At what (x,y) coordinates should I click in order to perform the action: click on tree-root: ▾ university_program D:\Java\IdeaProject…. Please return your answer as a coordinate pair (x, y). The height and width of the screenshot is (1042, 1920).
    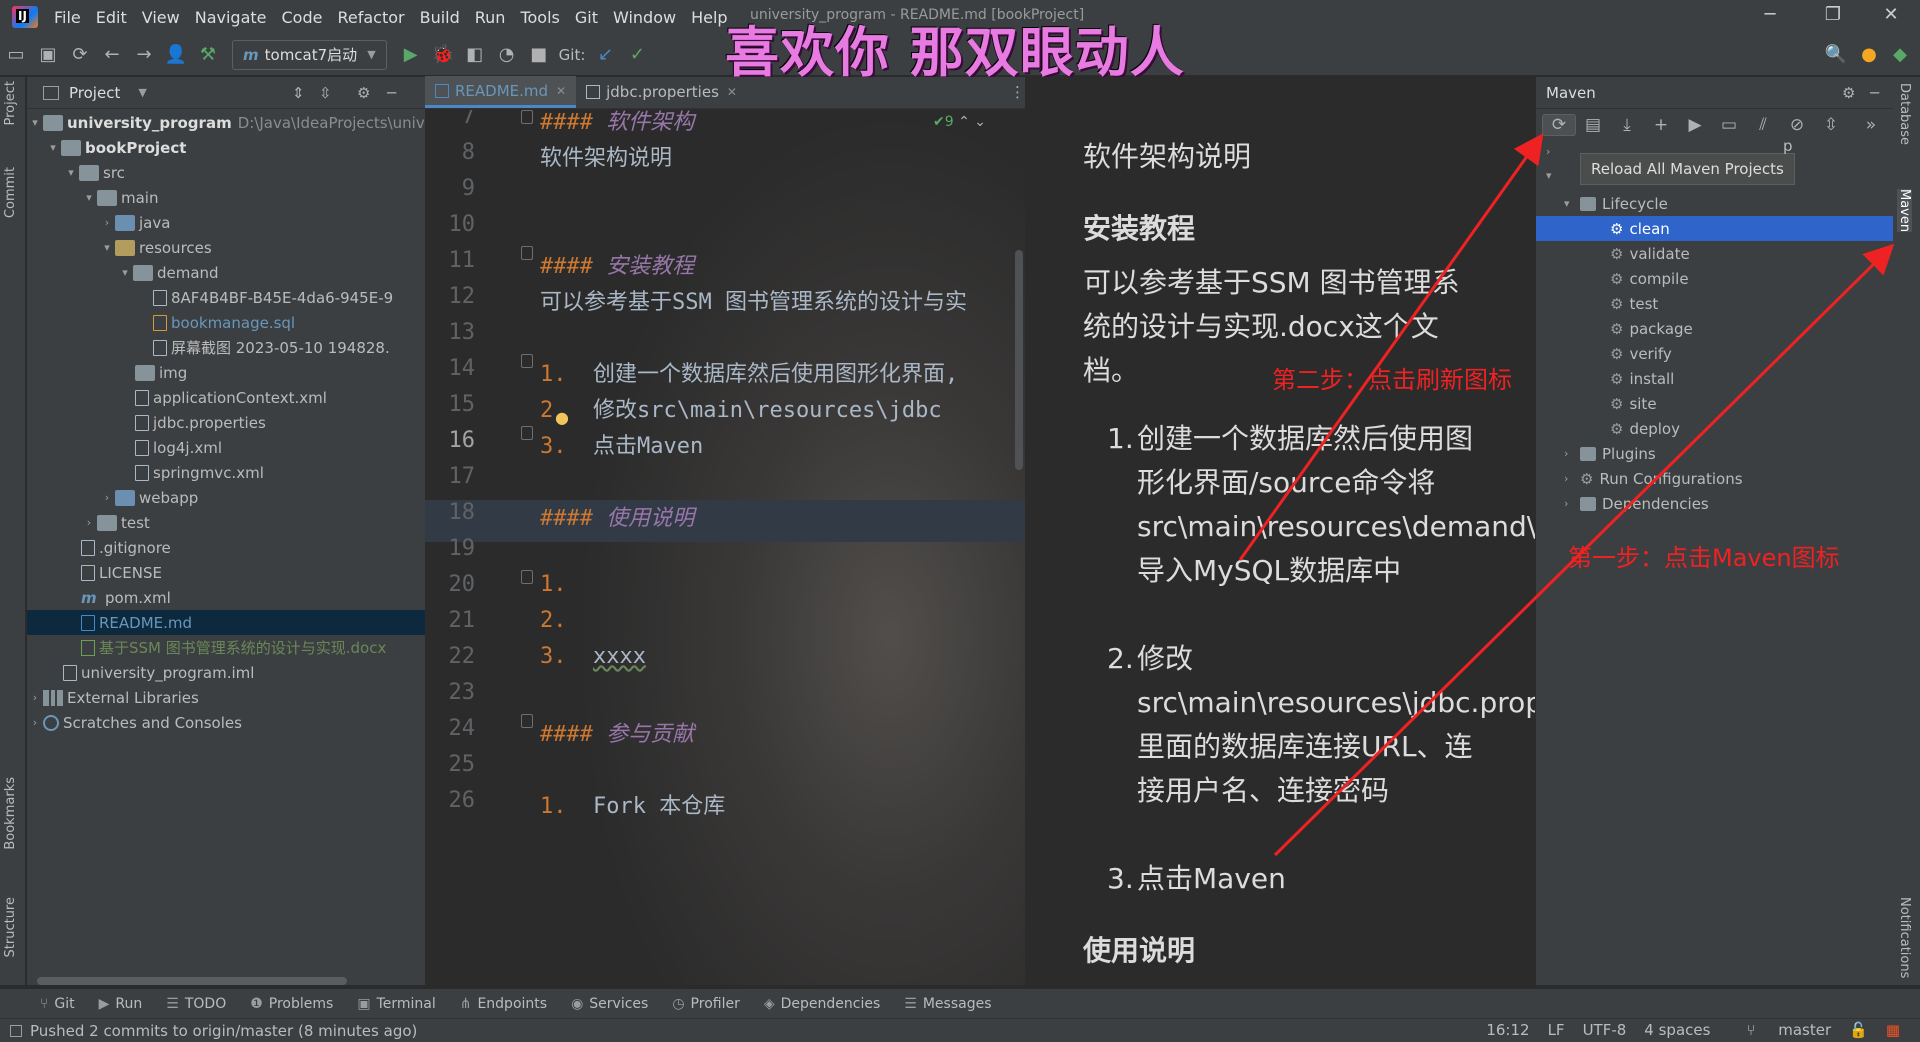
    Looking at the image, I should click on (230, 122).